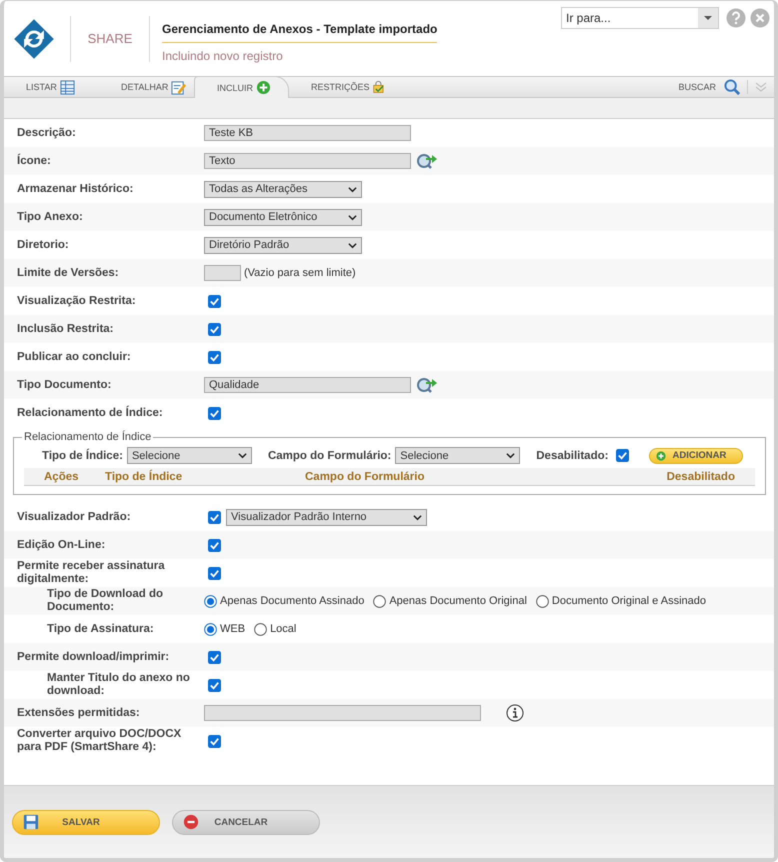 The image size is (778, 862). What do you see at coordinates (118, 685) in the screenshot?
I see `field-label: Manter Titulo do anexo no download:` at bounding box center [118, 685].